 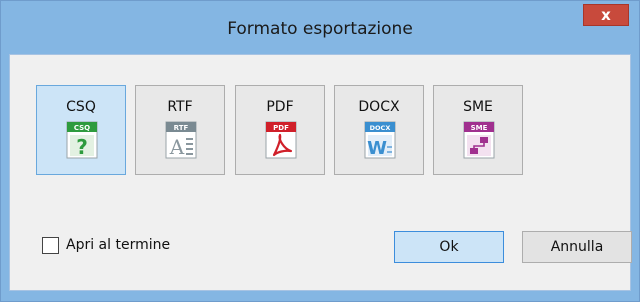 What do you see at coordinates (82, 147) in the screenshot?
I see `csq-glyph: ?` at bounding box center [82, 147].